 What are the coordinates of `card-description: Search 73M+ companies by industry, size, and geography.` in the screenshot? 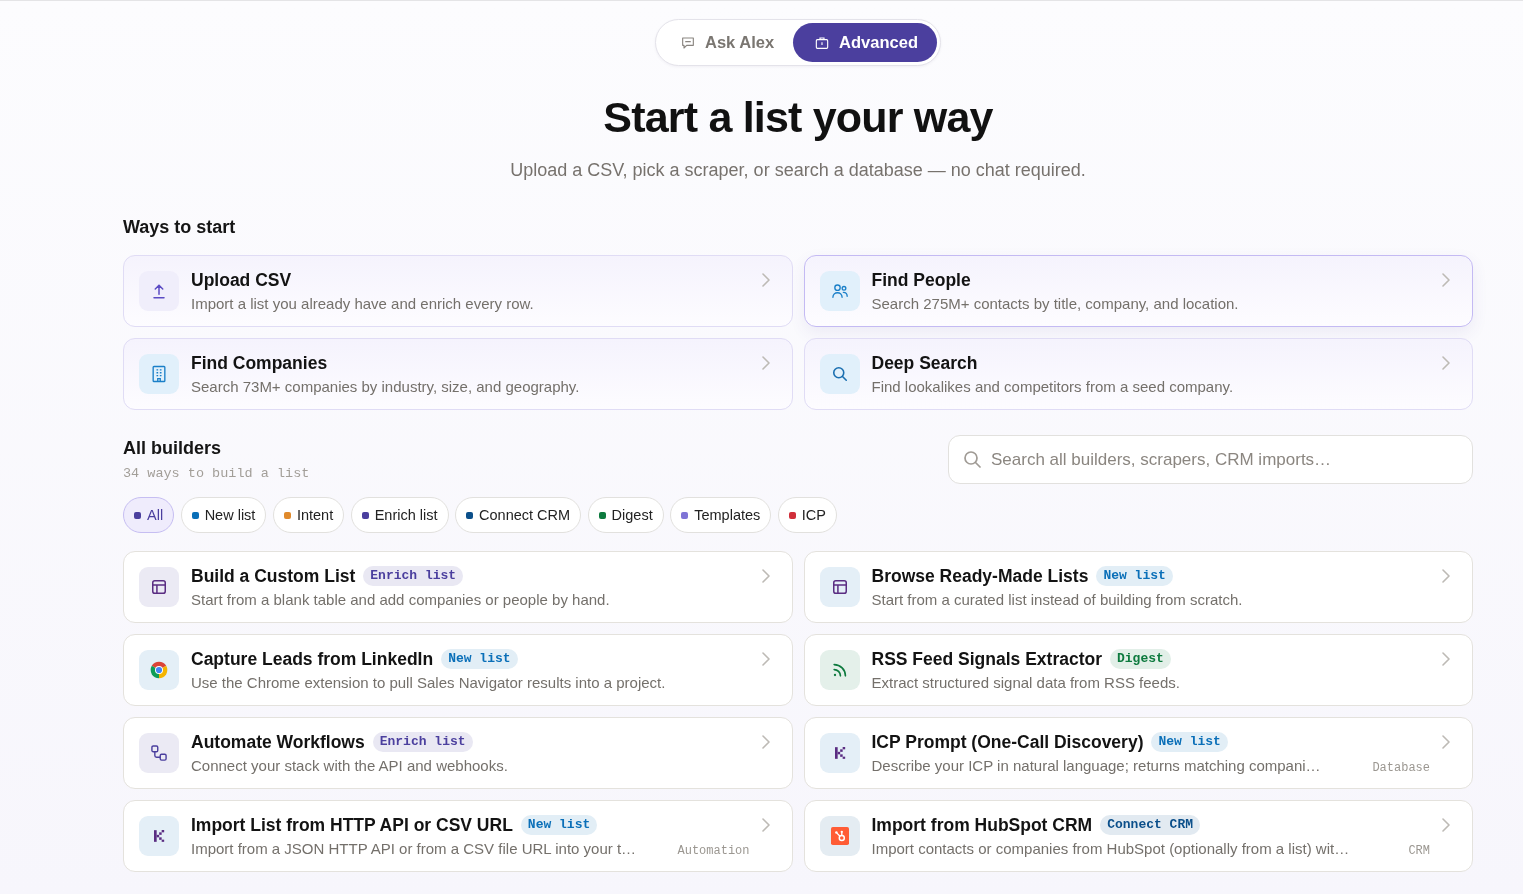 It's located at (386, 386).